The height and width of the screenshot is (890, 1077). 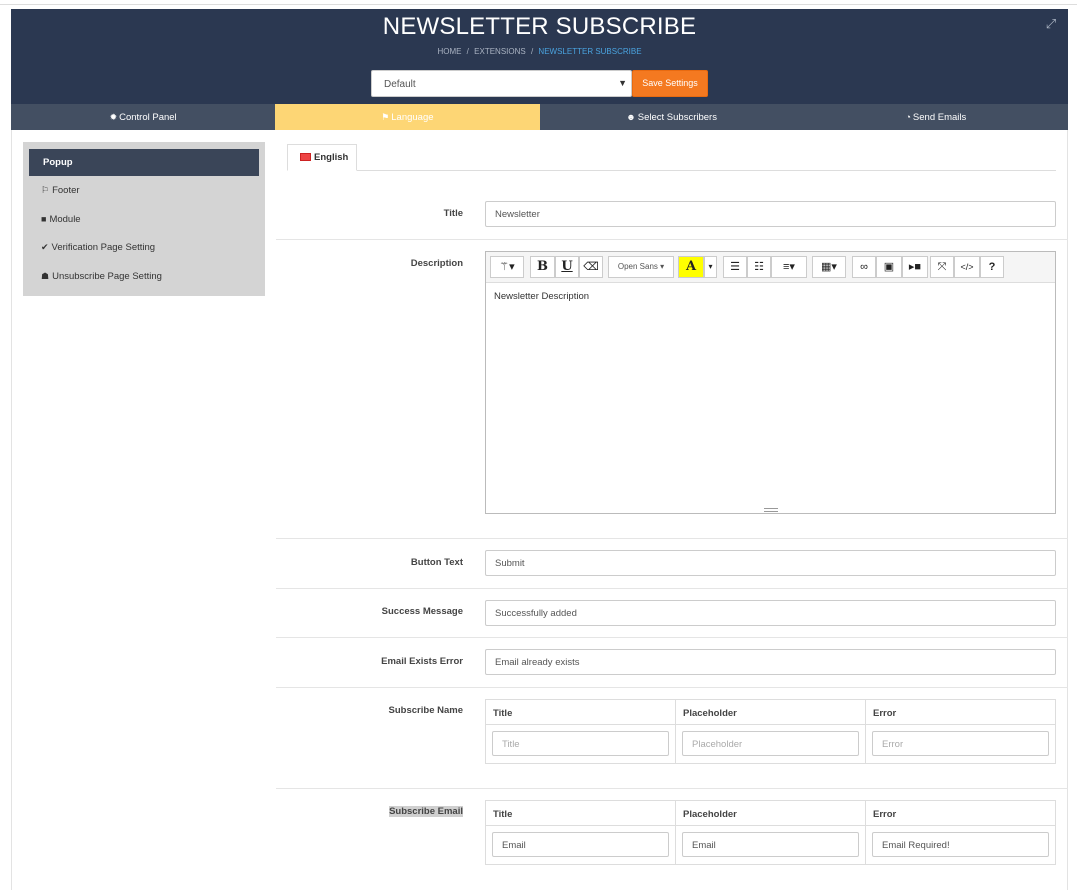 I want to click on tab-label: Select Subscribers, so click(x=677, y=117).